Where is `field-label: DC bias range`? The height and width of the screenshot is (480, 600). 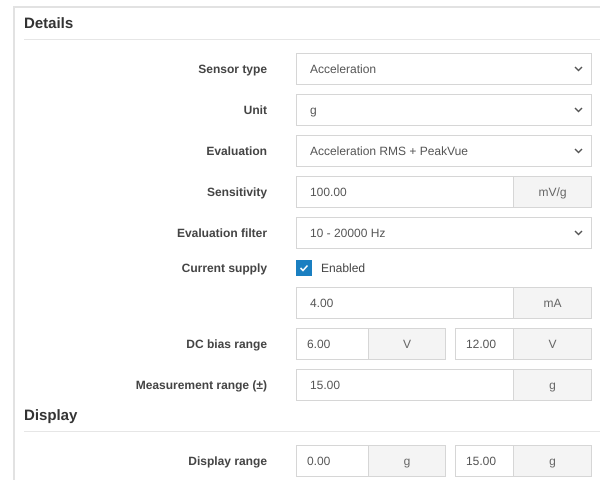 field-label: DC bias range is located at coordinates (226, 344).